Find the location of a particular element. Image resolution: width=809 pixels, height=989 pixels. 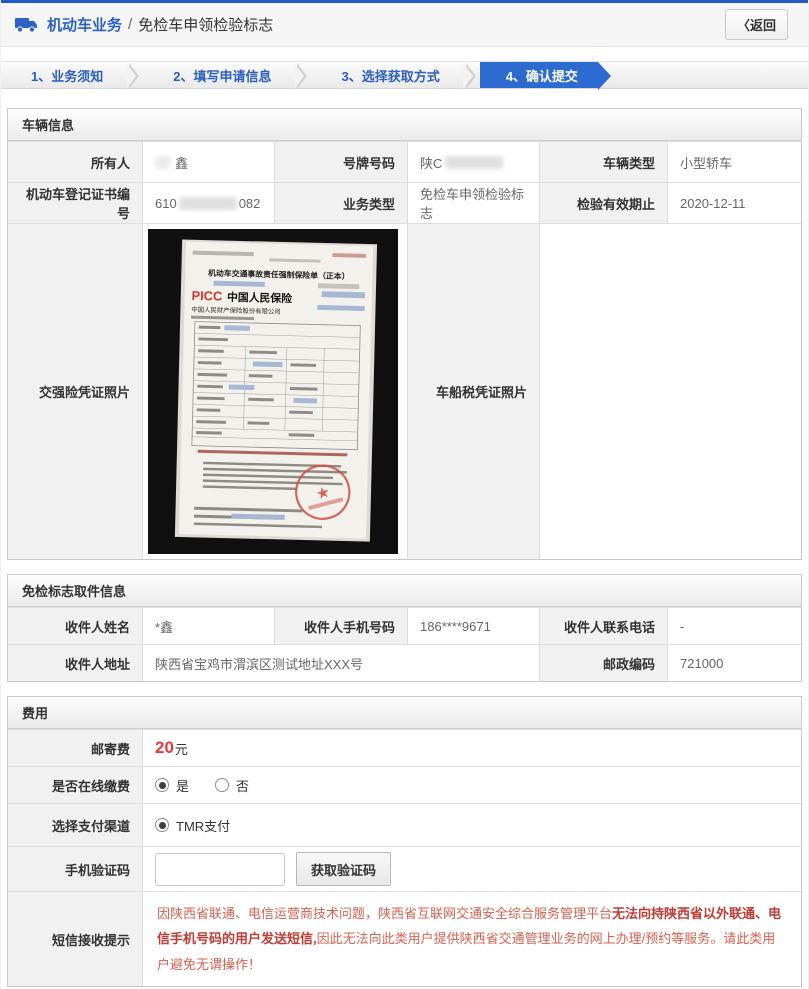

plate-label: 号牌号码 is located at coordinates (340, 162).